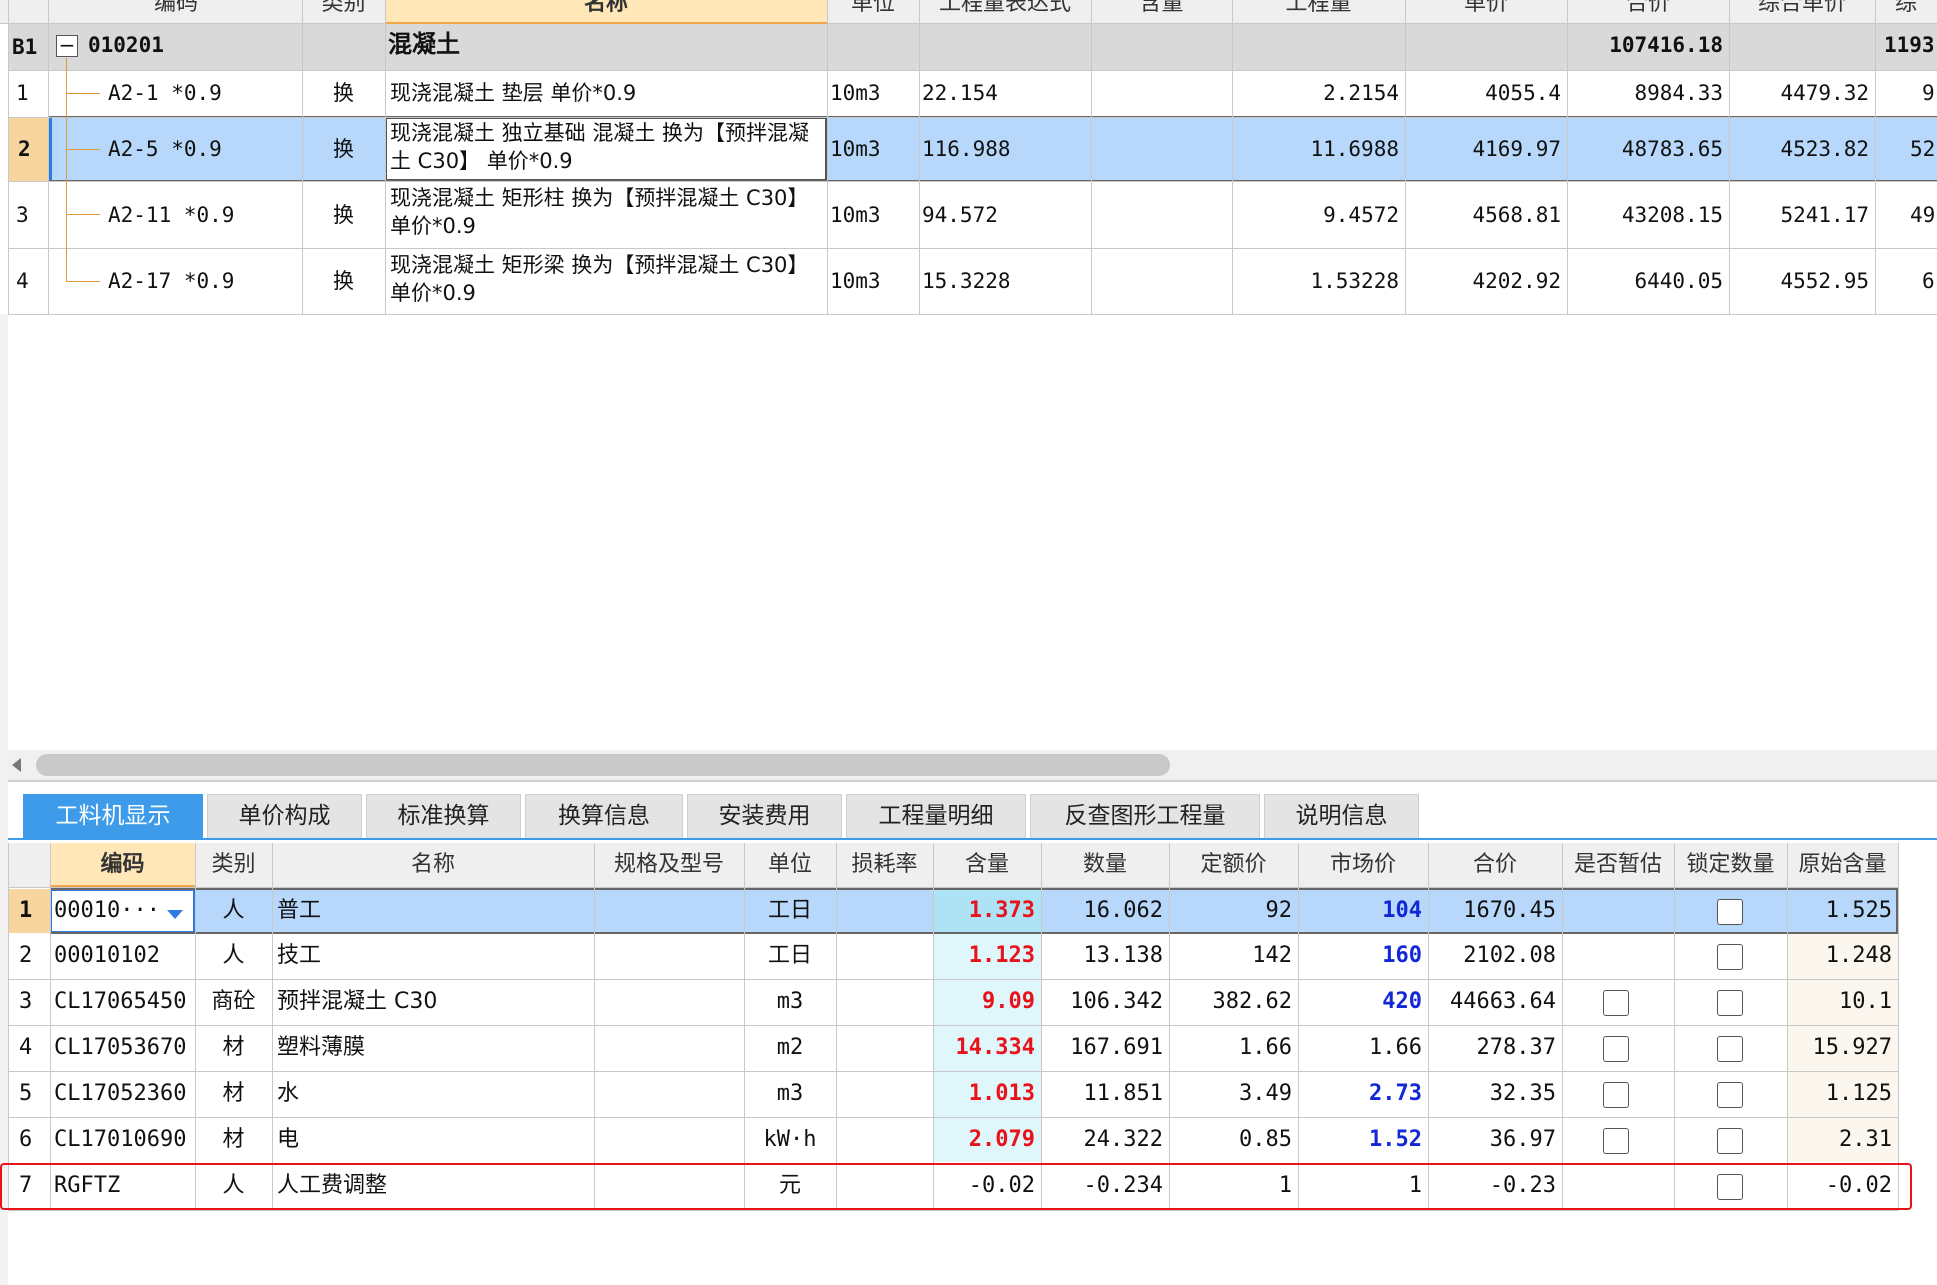  What do you see at coordinates (288, 1139) in the screenshot?
I see `row-name: 电` at bounding box center [288, 1139].